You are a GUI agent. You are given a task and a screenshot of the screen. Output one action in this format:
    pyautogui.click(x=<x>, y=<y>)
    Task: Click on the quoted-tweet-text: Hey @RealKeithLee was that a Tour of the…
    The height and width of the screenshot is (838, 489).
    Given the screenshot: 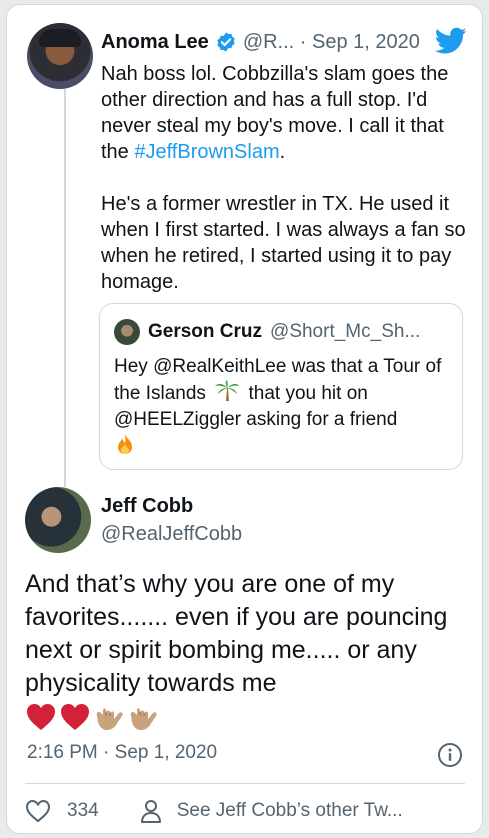 What is the action you would take?
    pyautogui.click(x=284, y=406)
    